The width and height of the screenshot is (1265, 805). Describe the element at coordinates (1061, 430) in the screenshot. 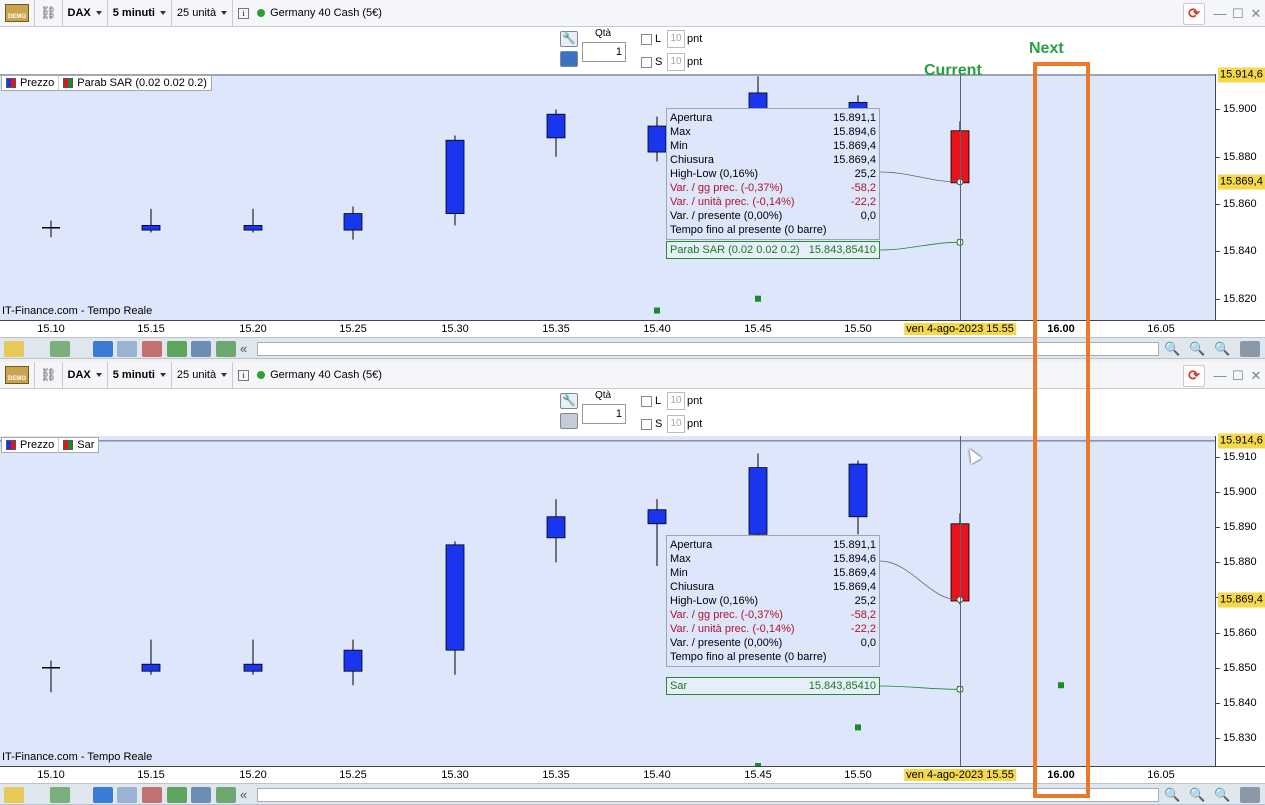

I see `next-bar-highlight` at that location.